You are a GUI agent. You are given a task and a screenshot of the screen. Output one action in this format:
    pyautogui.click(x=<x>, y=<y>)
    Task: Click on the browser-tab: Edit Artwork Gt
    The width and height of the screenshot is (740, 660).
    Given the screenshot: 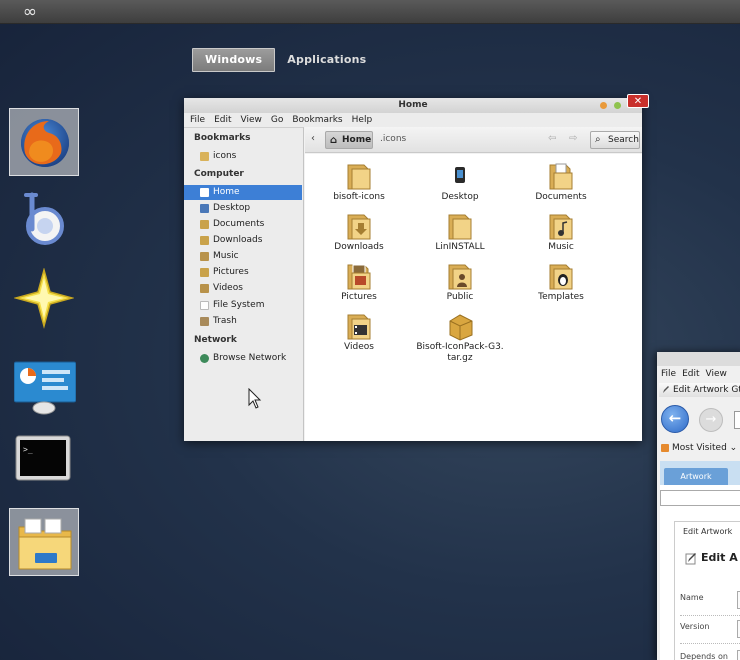 What is the action you would take?
    pyautogui.click(x=699, y=390)
    